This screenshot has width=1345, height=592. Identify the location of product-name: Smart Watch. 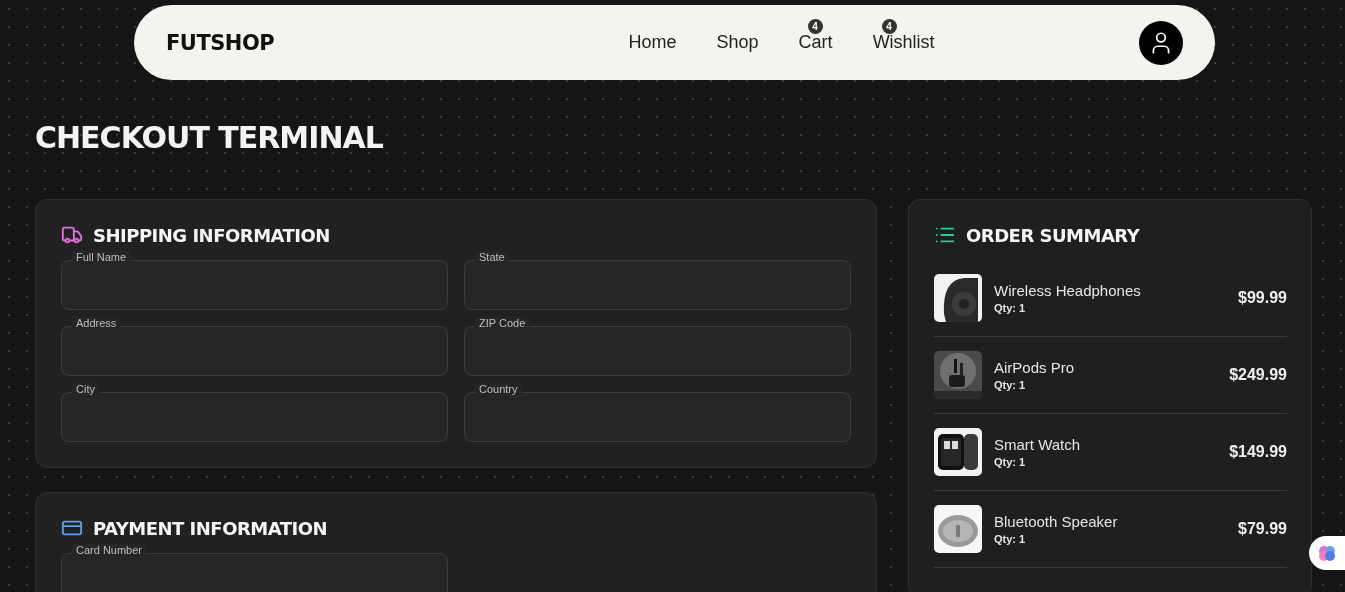
(1038, 444).